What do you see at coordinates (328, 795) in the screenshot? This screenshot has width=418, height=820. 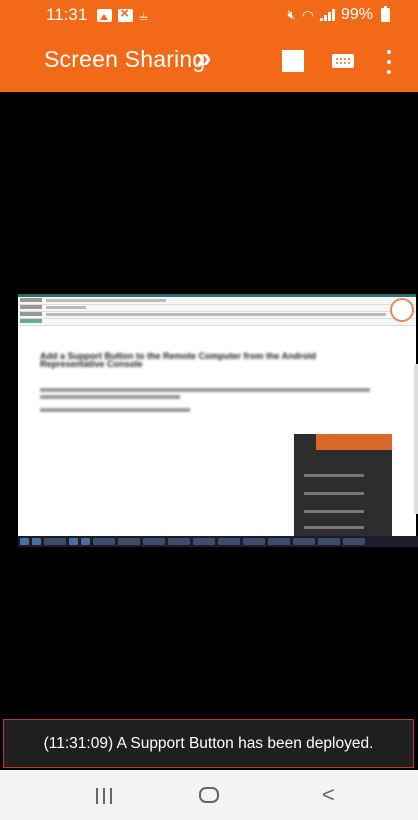 I see `back-button: <` at bounding box center [328, 795].